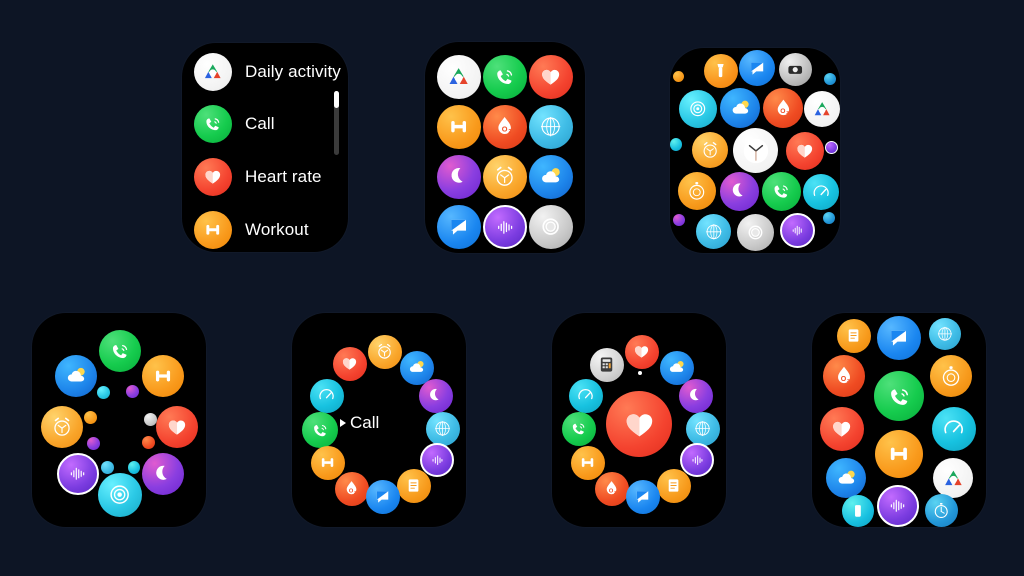 This screenshot has width=1024, height=576. Describe the element at coordinates (795, 69) in the screenshot. I see `camera-icon` at that location.